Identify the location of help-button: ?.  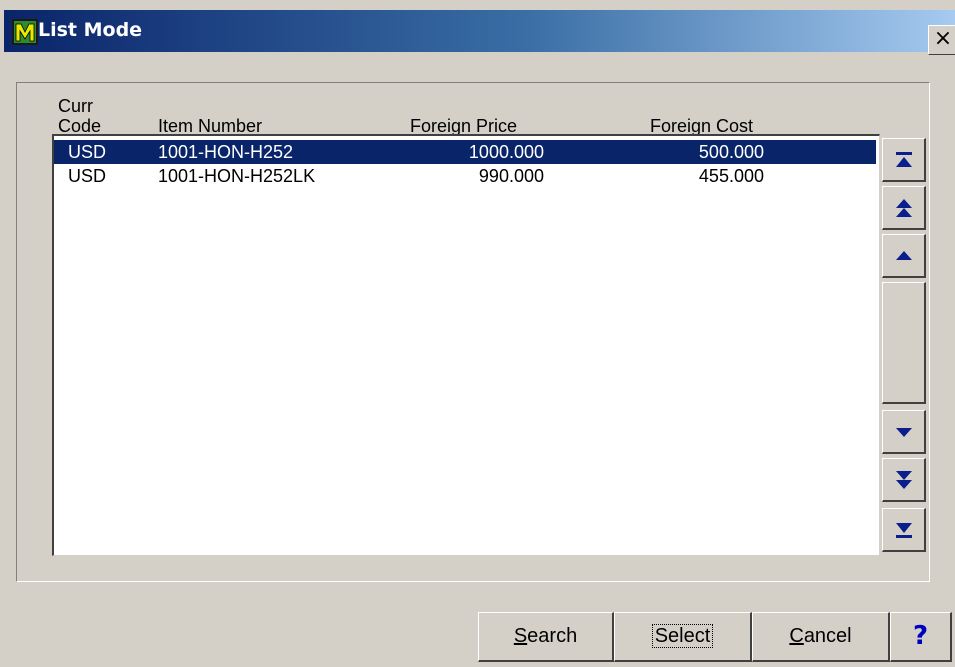
(921, 637).